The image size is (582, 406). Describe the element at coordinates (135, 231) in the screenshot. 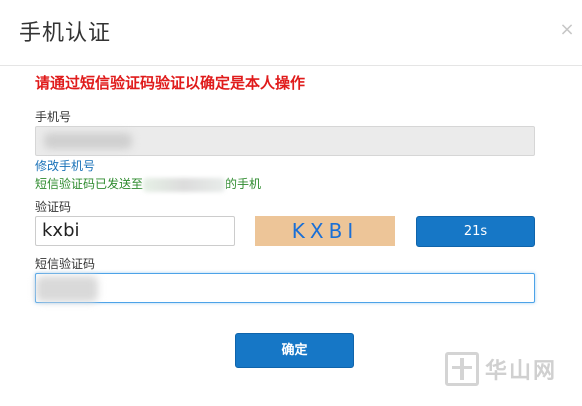

I see `captcha-input: kxbi` at that location.